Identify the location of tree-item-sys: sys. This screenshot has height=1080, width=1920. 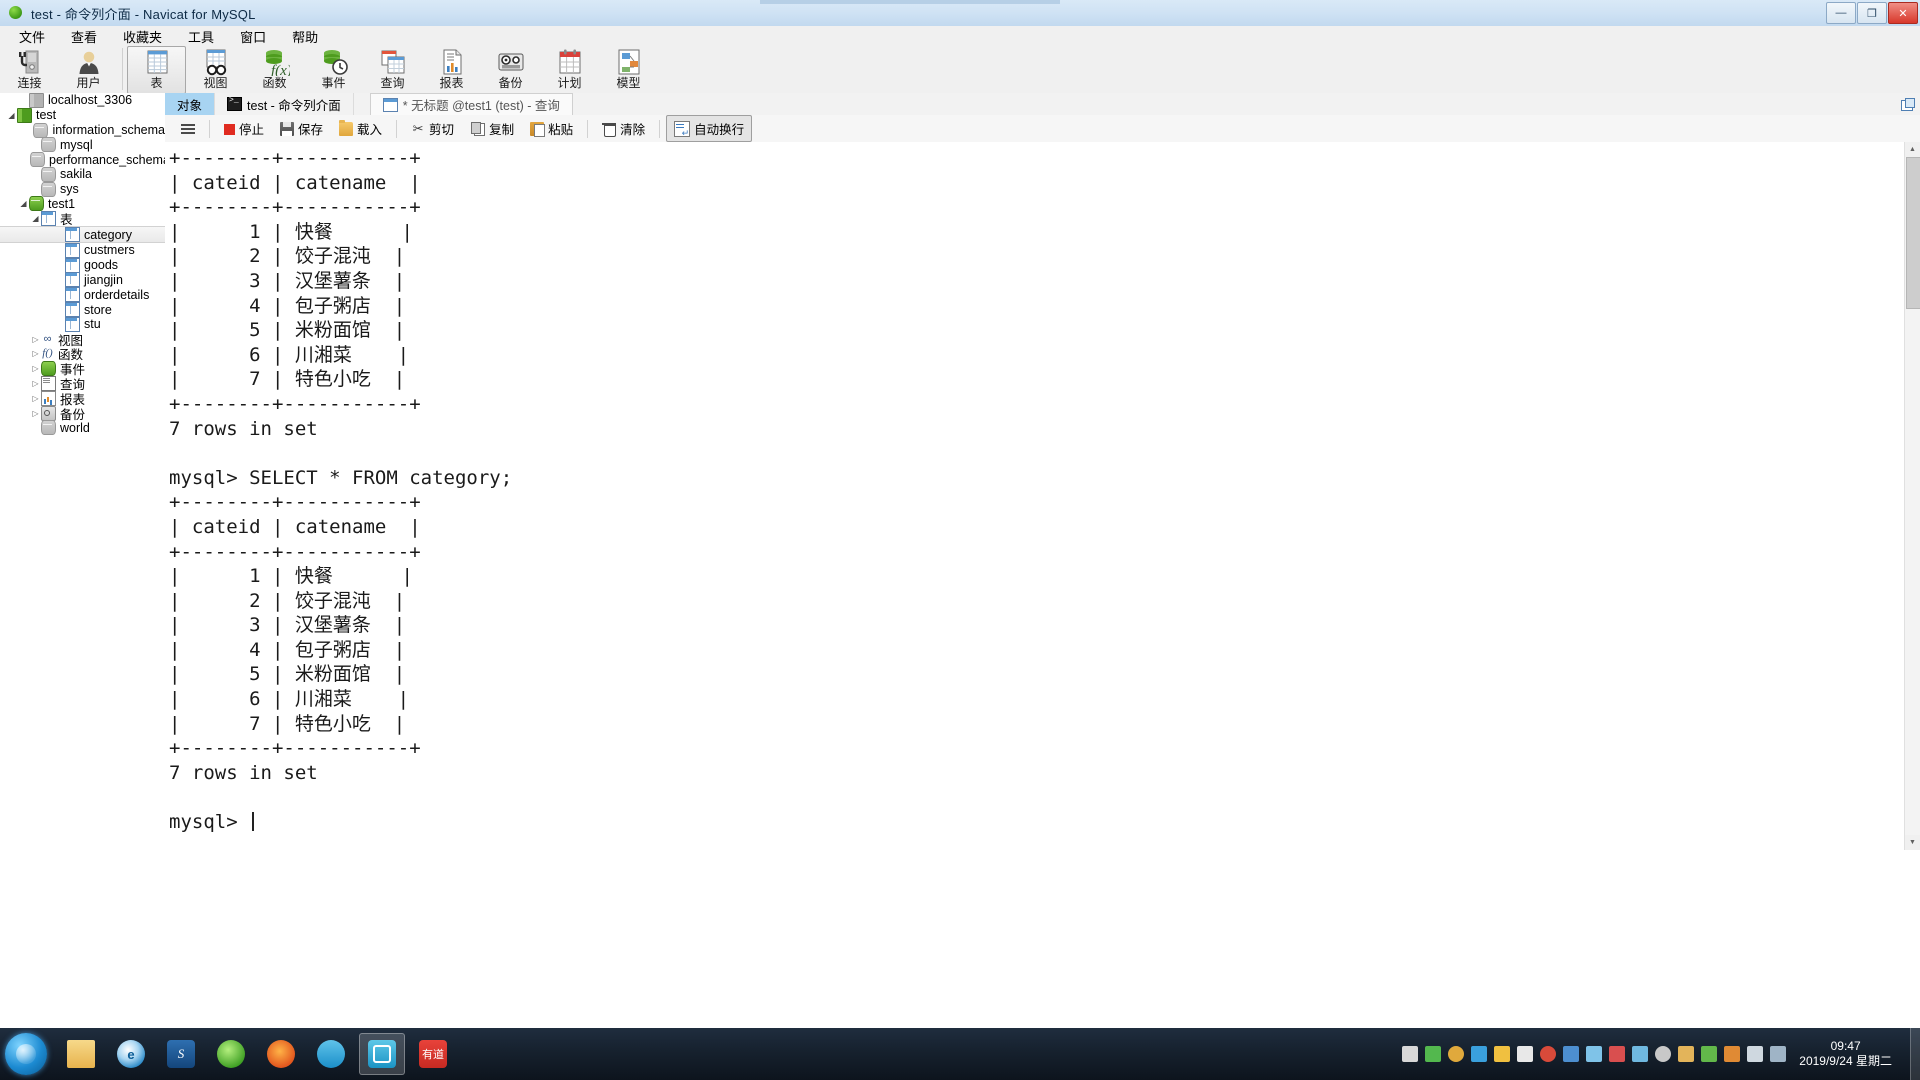
(82, 189).